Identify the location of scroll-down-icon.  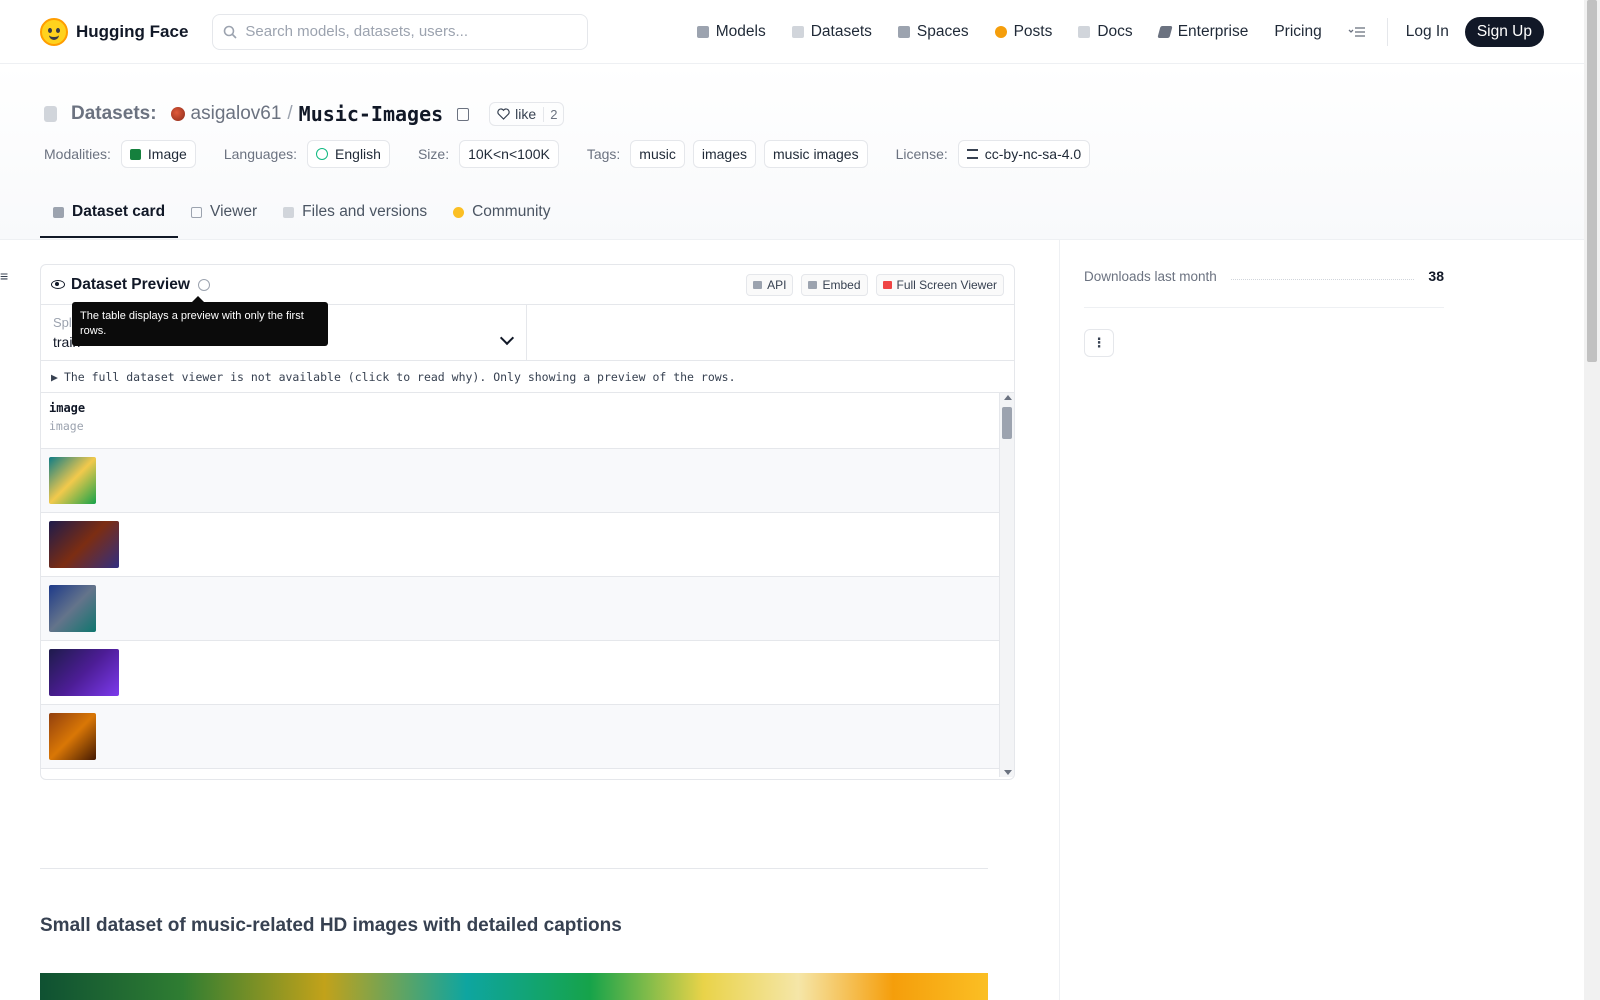
(1008, 772).